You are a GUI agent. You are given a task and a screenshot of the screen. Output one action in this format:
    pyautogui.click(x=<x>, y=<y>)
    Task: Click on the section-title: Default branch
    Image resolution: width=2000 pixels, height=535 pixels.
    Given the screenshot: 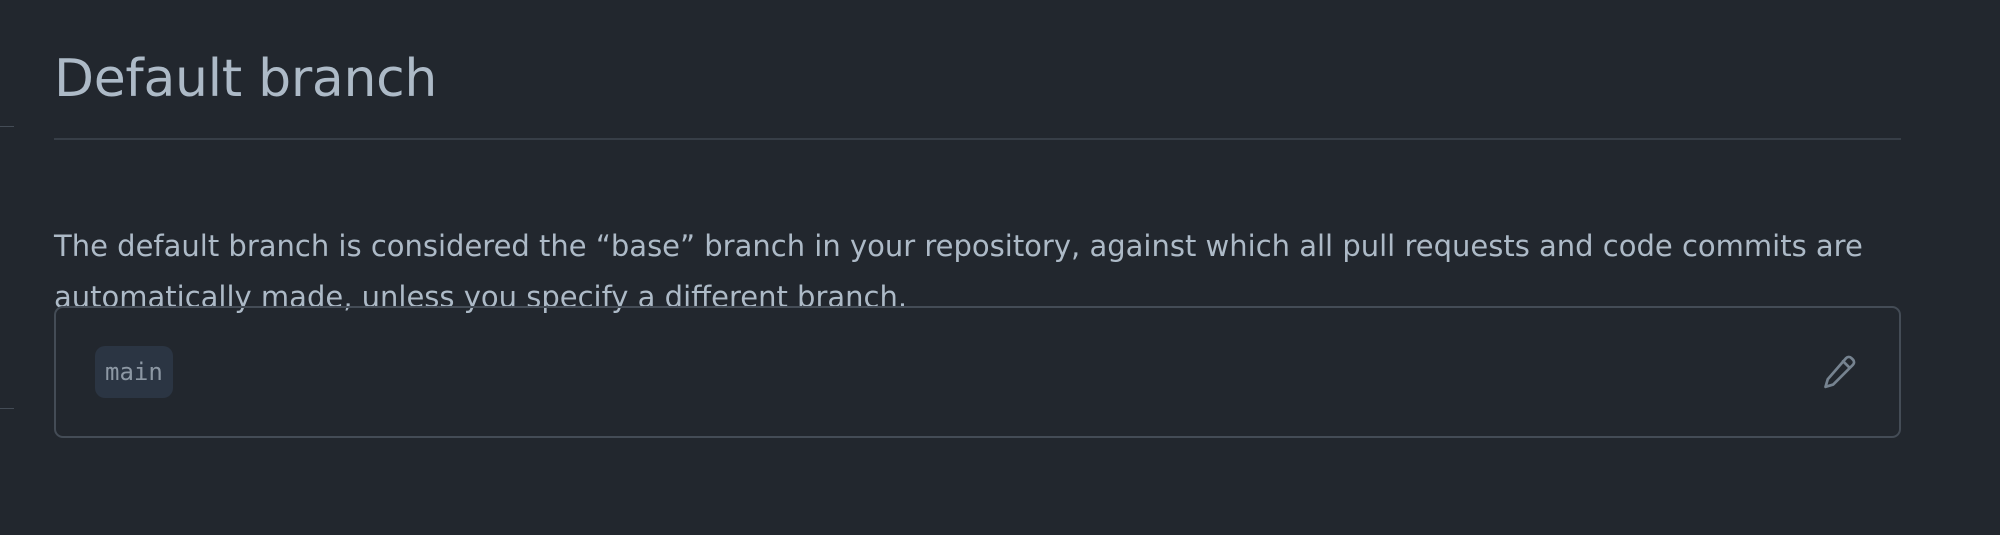 What is the action you would take?
    pyautogui.click(x=246, y=79)
    